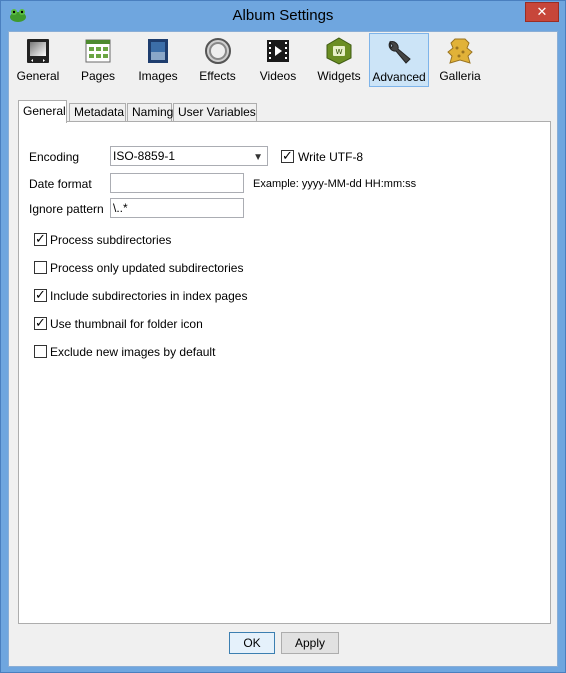 The height and width of the screenshot is (673, 566). Describe the element at coordinates (144, 156) in the screenshot. I see `encoding-value: ISO-8859-1` at that location.